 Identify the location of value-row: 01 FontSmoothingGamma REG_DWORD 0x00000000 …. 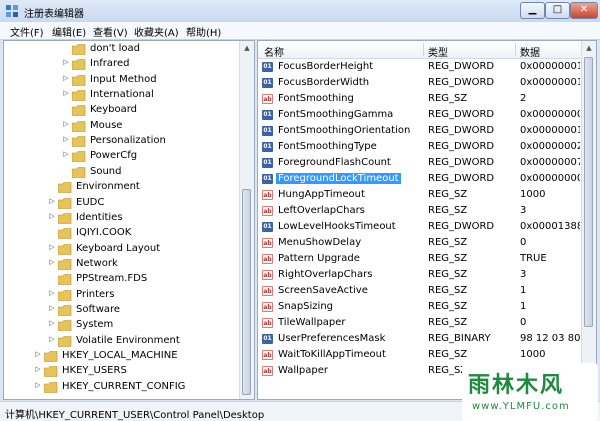
(420, 115).